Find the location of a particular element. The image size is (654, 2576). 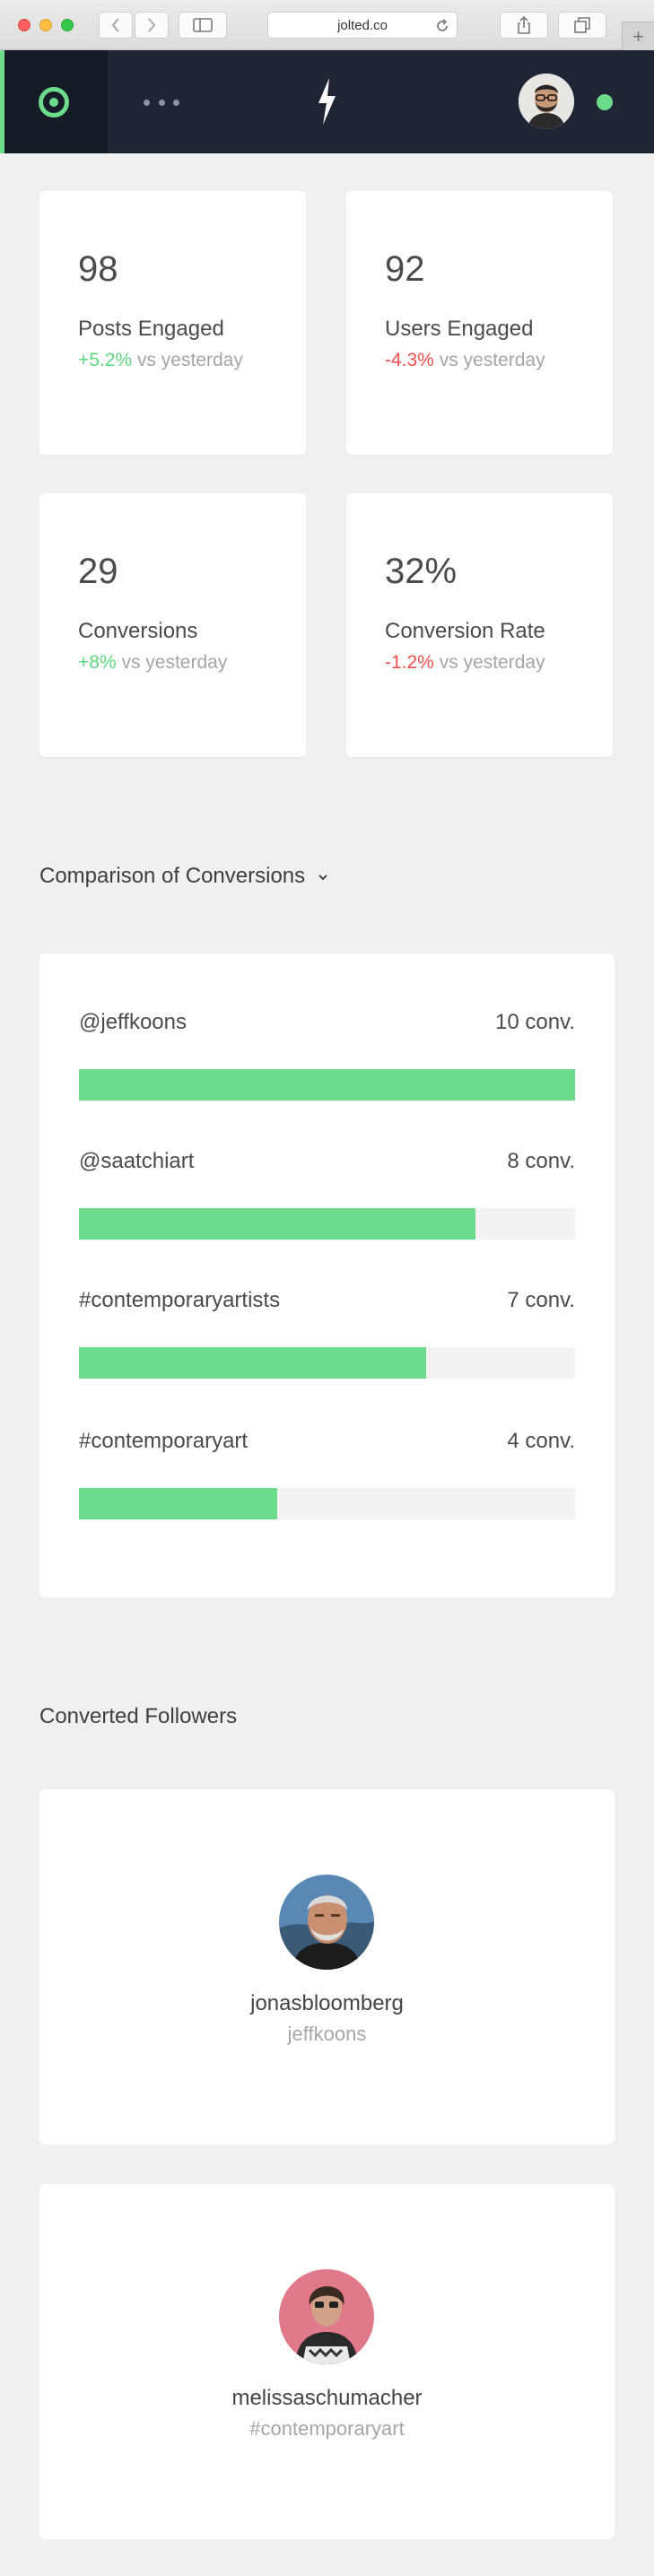

app-header is located at coordinates (327, 101).